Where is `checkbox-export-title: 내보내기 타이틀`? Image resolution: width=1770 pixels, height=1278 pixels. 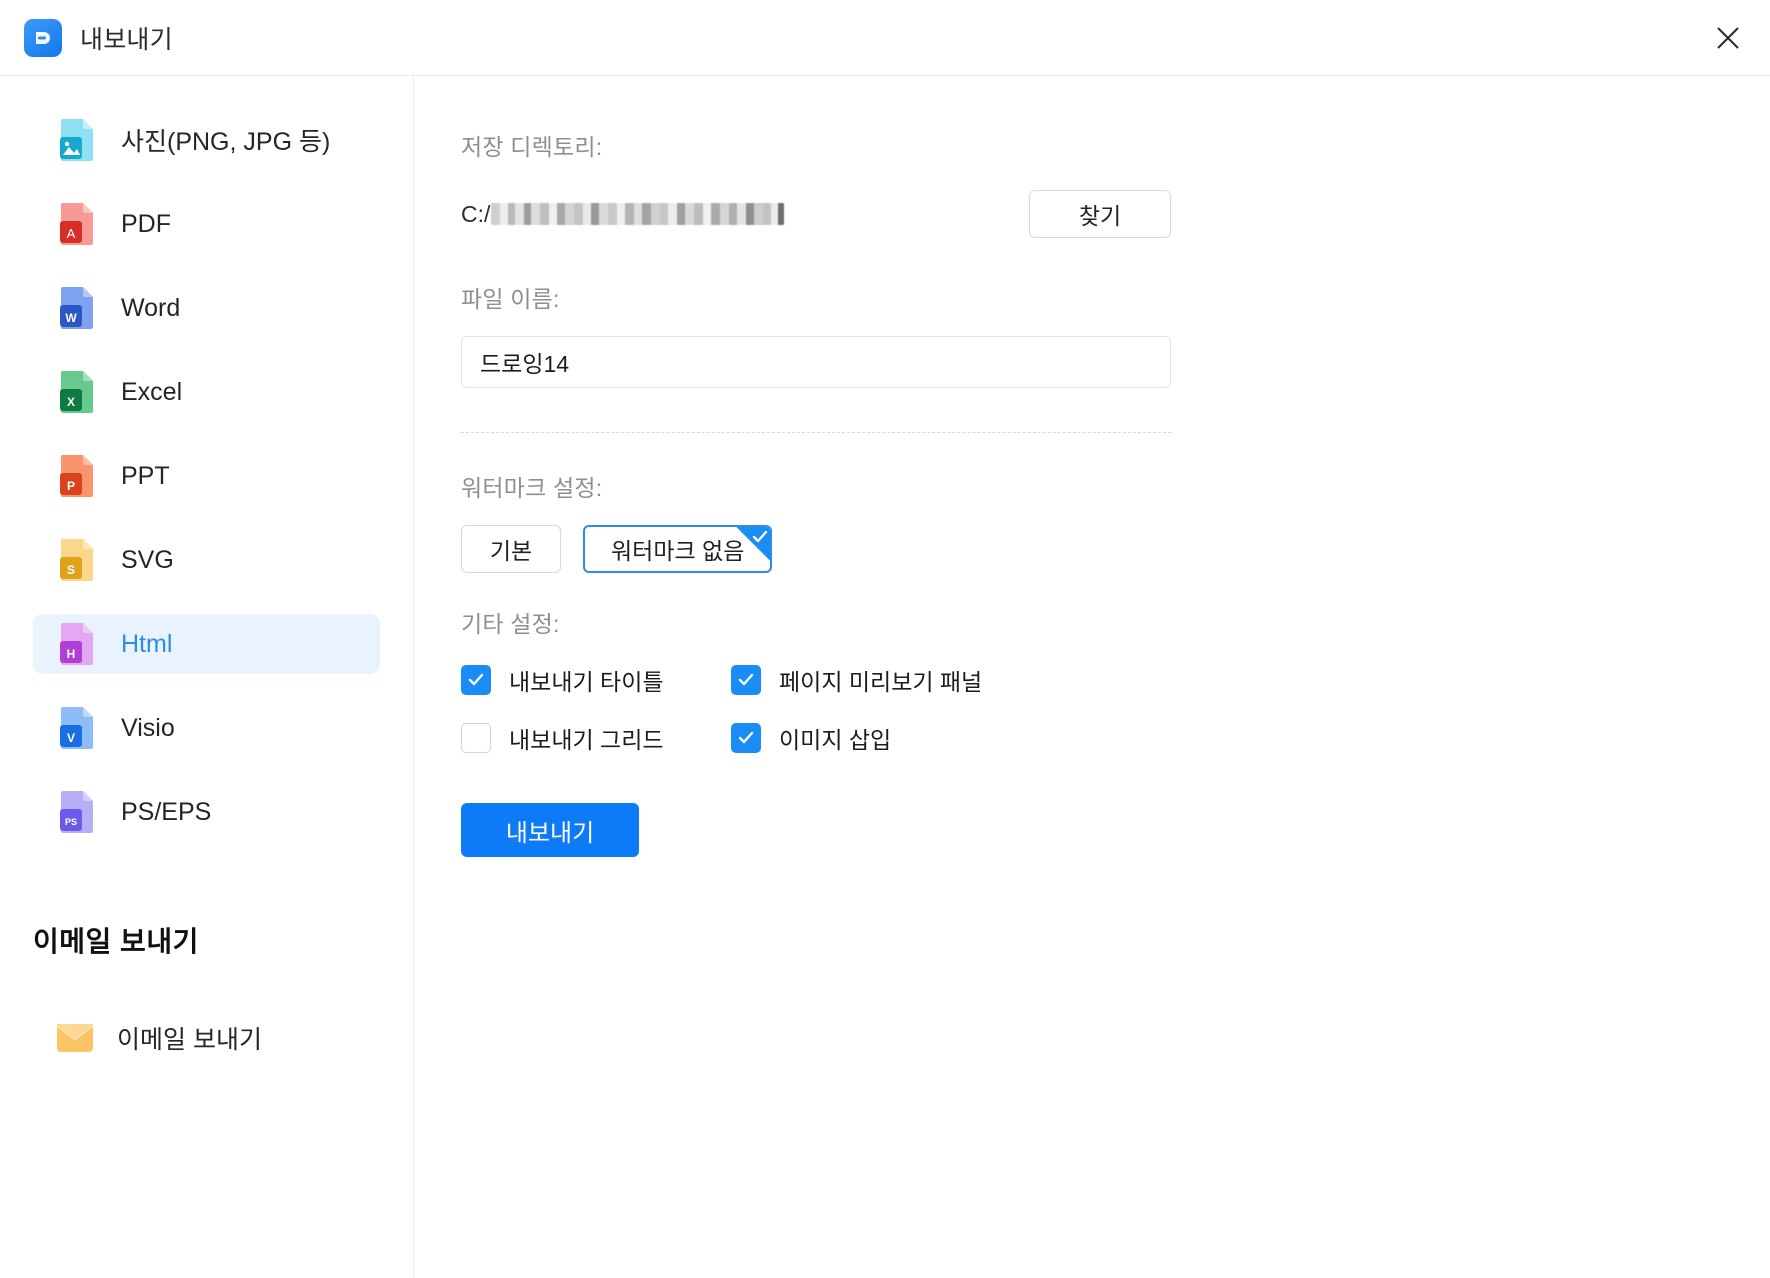 checkbox-export-title: 내보내기 타이틀 is located at coordinates (596, 680).